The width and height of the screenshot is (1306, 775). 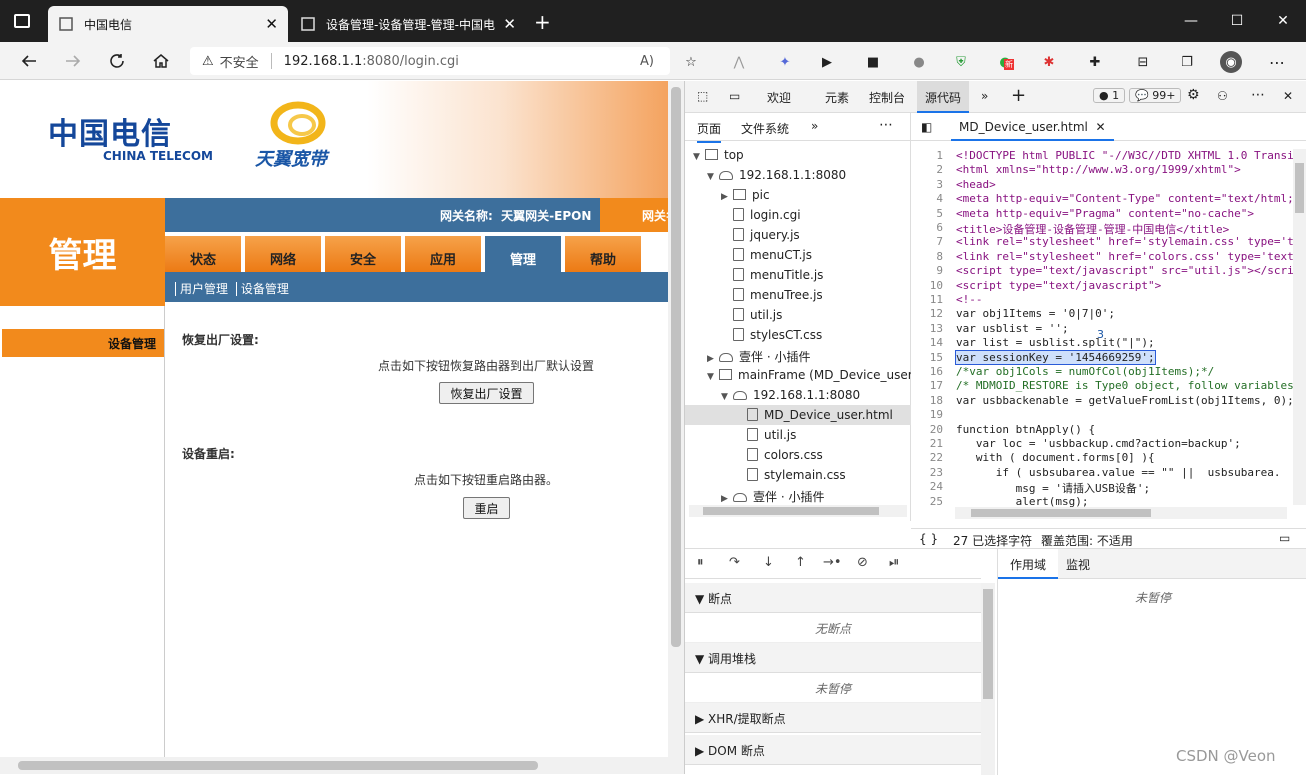 What do you see at coordinates (1012, 328) in the screenshot?
I see `code-line: var usblist = '';` at bounding box center [1012, 328].